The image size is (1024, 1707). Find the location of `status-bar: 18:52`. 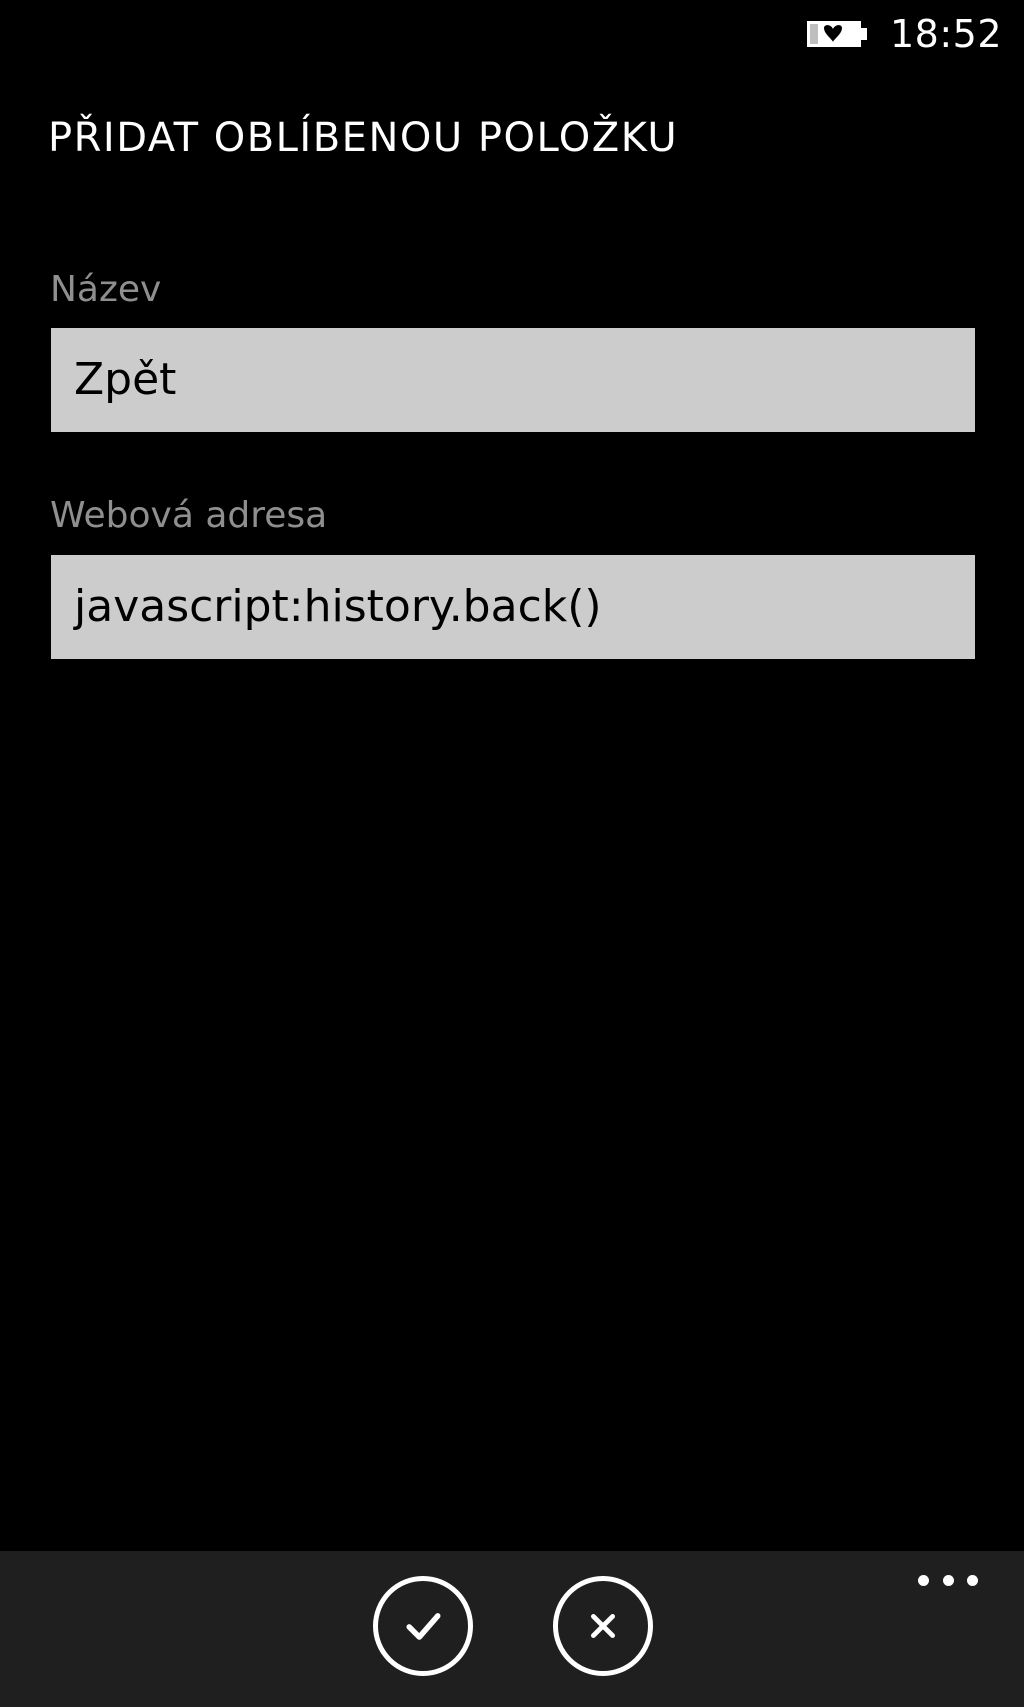

status-bar: 18:52 is located at coordinates (512, 35).